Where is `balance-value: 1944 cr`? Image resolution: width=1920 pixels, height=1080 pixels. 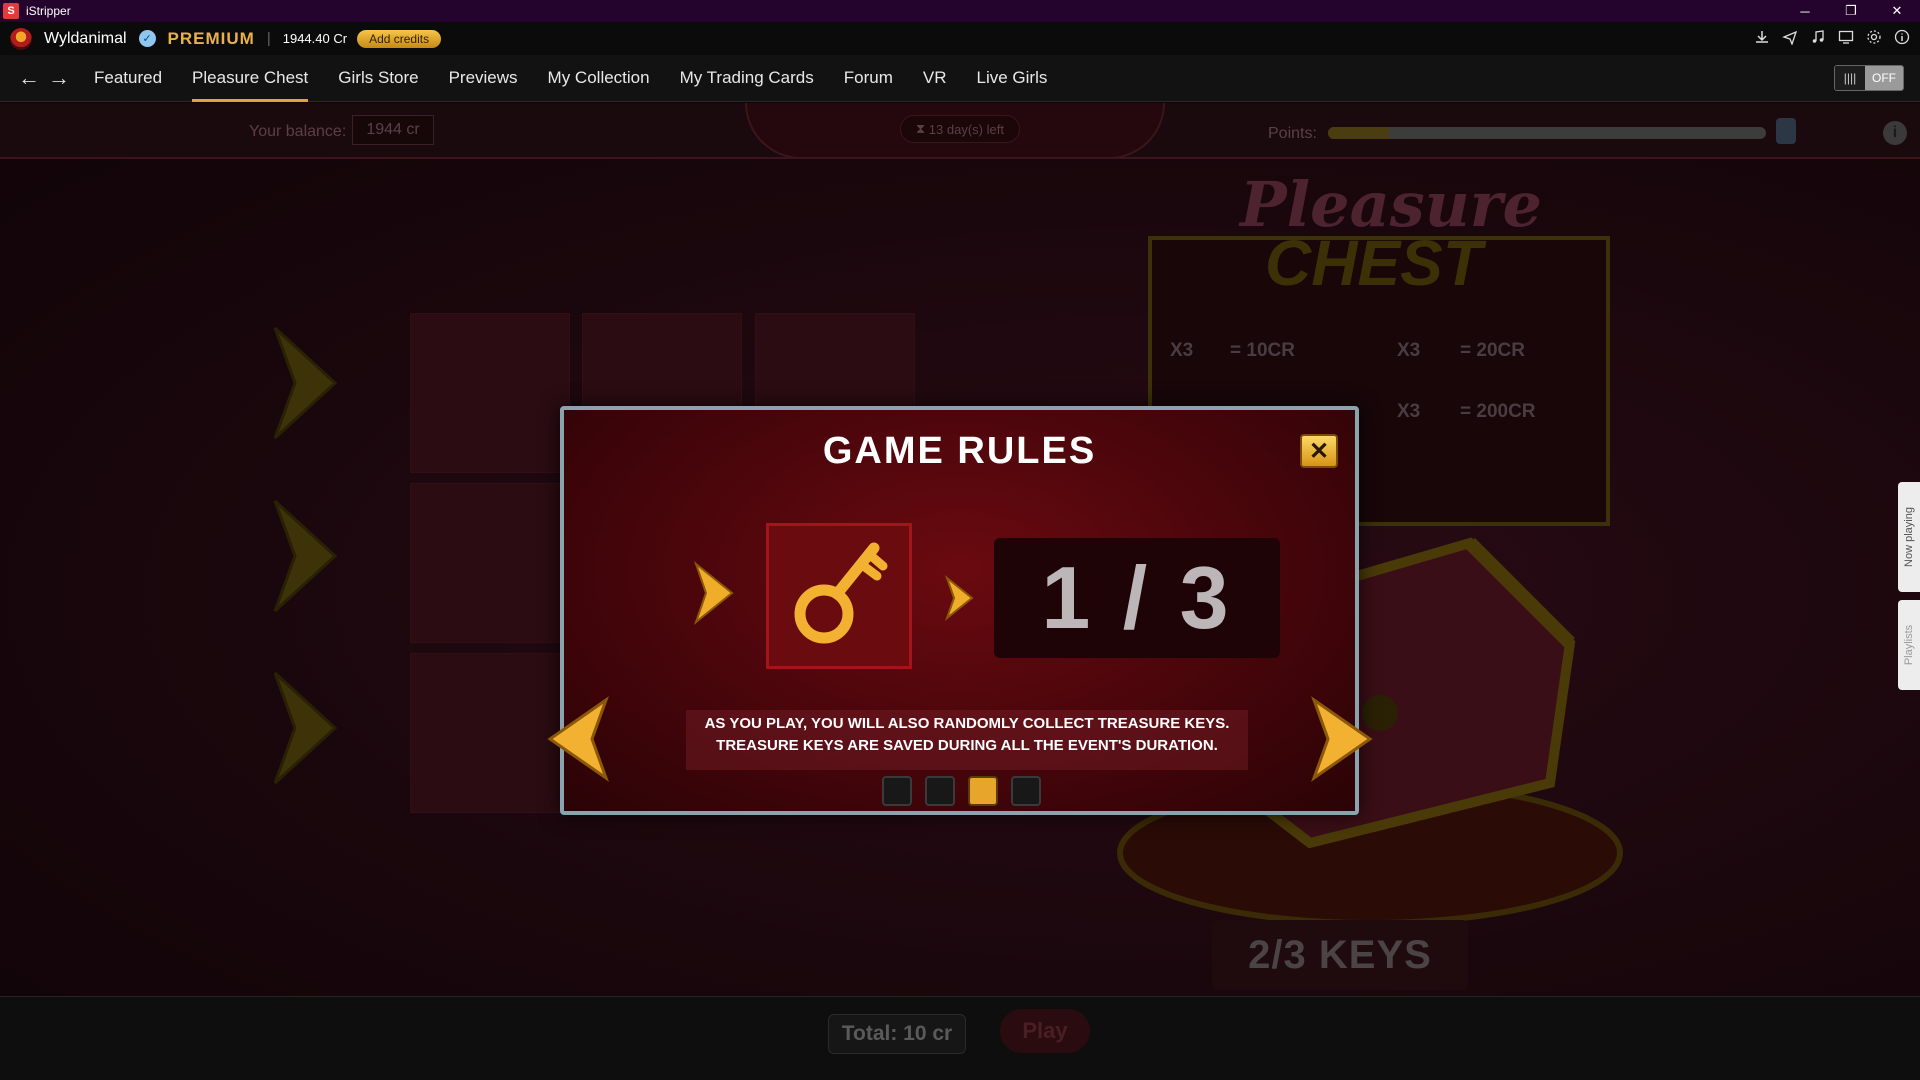 balance-value: 1944 cr is located at coordinates (393, 130).